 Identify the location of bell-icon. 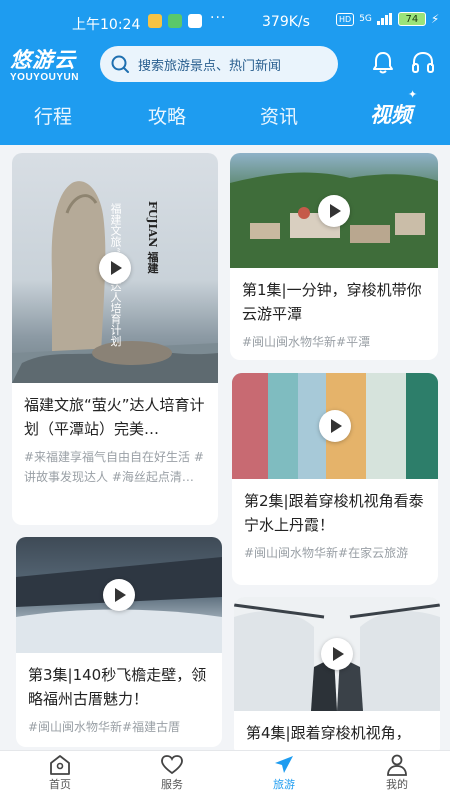
(383, 63).